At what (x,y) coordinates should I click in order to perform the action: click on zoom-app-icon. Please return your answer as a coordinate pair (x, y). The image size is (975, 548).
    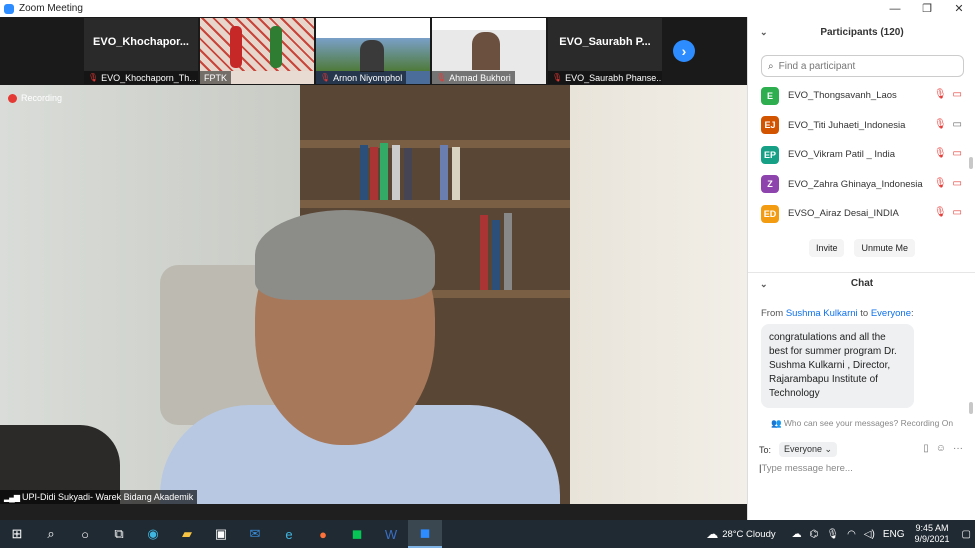
    Looking at the image, I should click on (9, 8).